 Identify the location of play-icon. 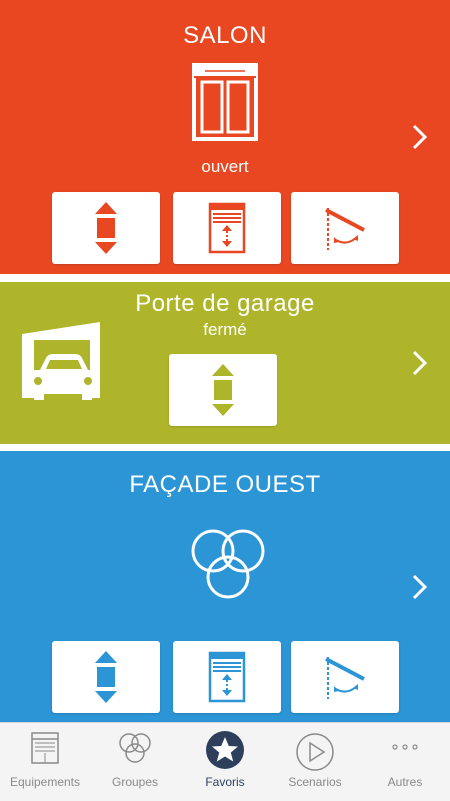
(315, 752).